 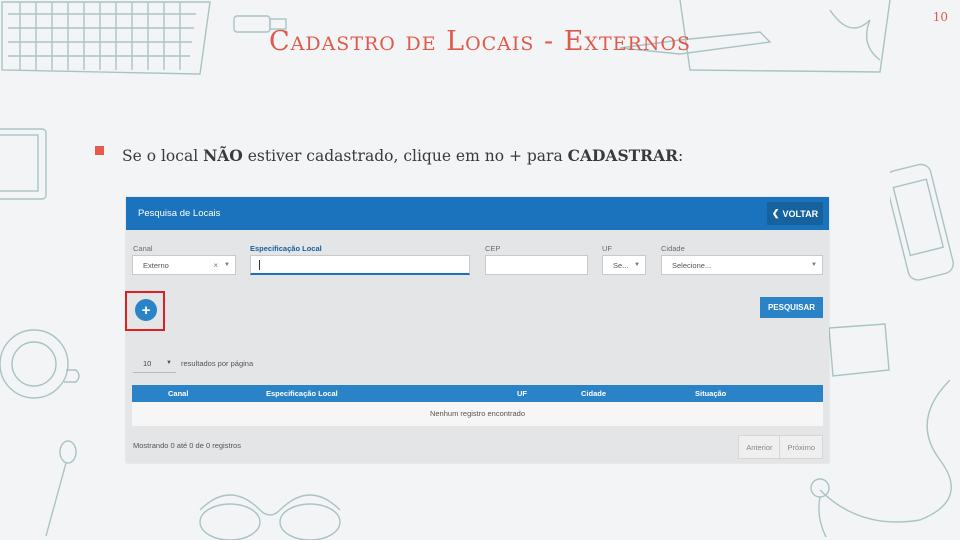 What do you see at coordinates (223, 155) in the screenshot?
I see `instruction-emphasis: NÃO` at bounding box center [223, 155].